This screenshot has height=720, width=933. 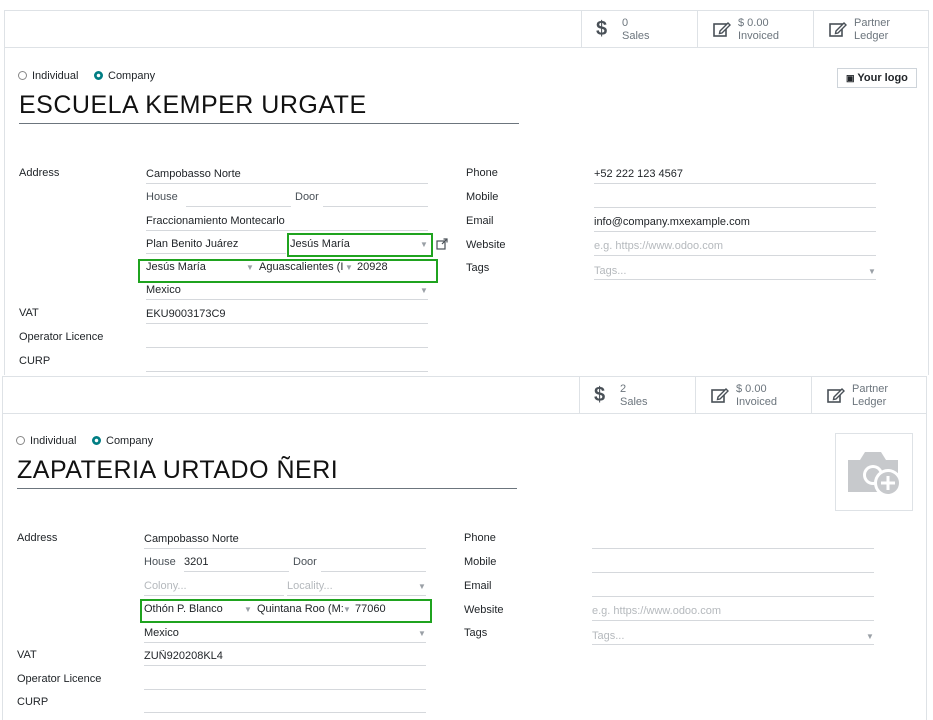 What do you see at coordinates (215, 221) in the screenshot?
I see `colony-field: Fraccionamiento Montecarlo` at bounding box center [215, 221].